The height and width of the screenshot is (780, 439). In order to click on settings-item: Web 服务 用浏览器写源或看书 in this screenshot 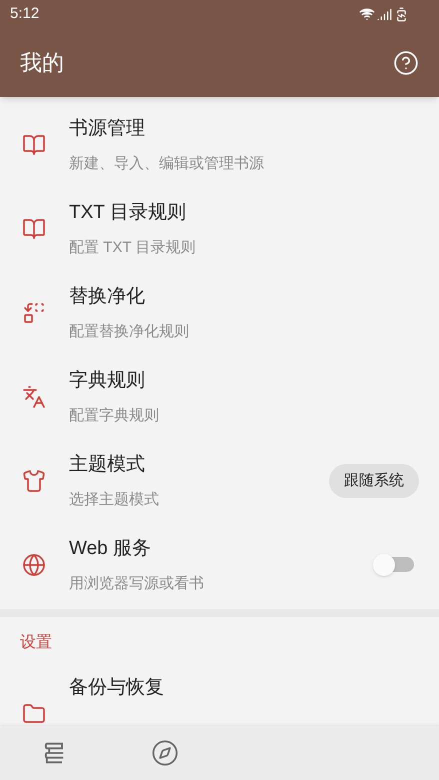, I will do `click(219, 565)`.